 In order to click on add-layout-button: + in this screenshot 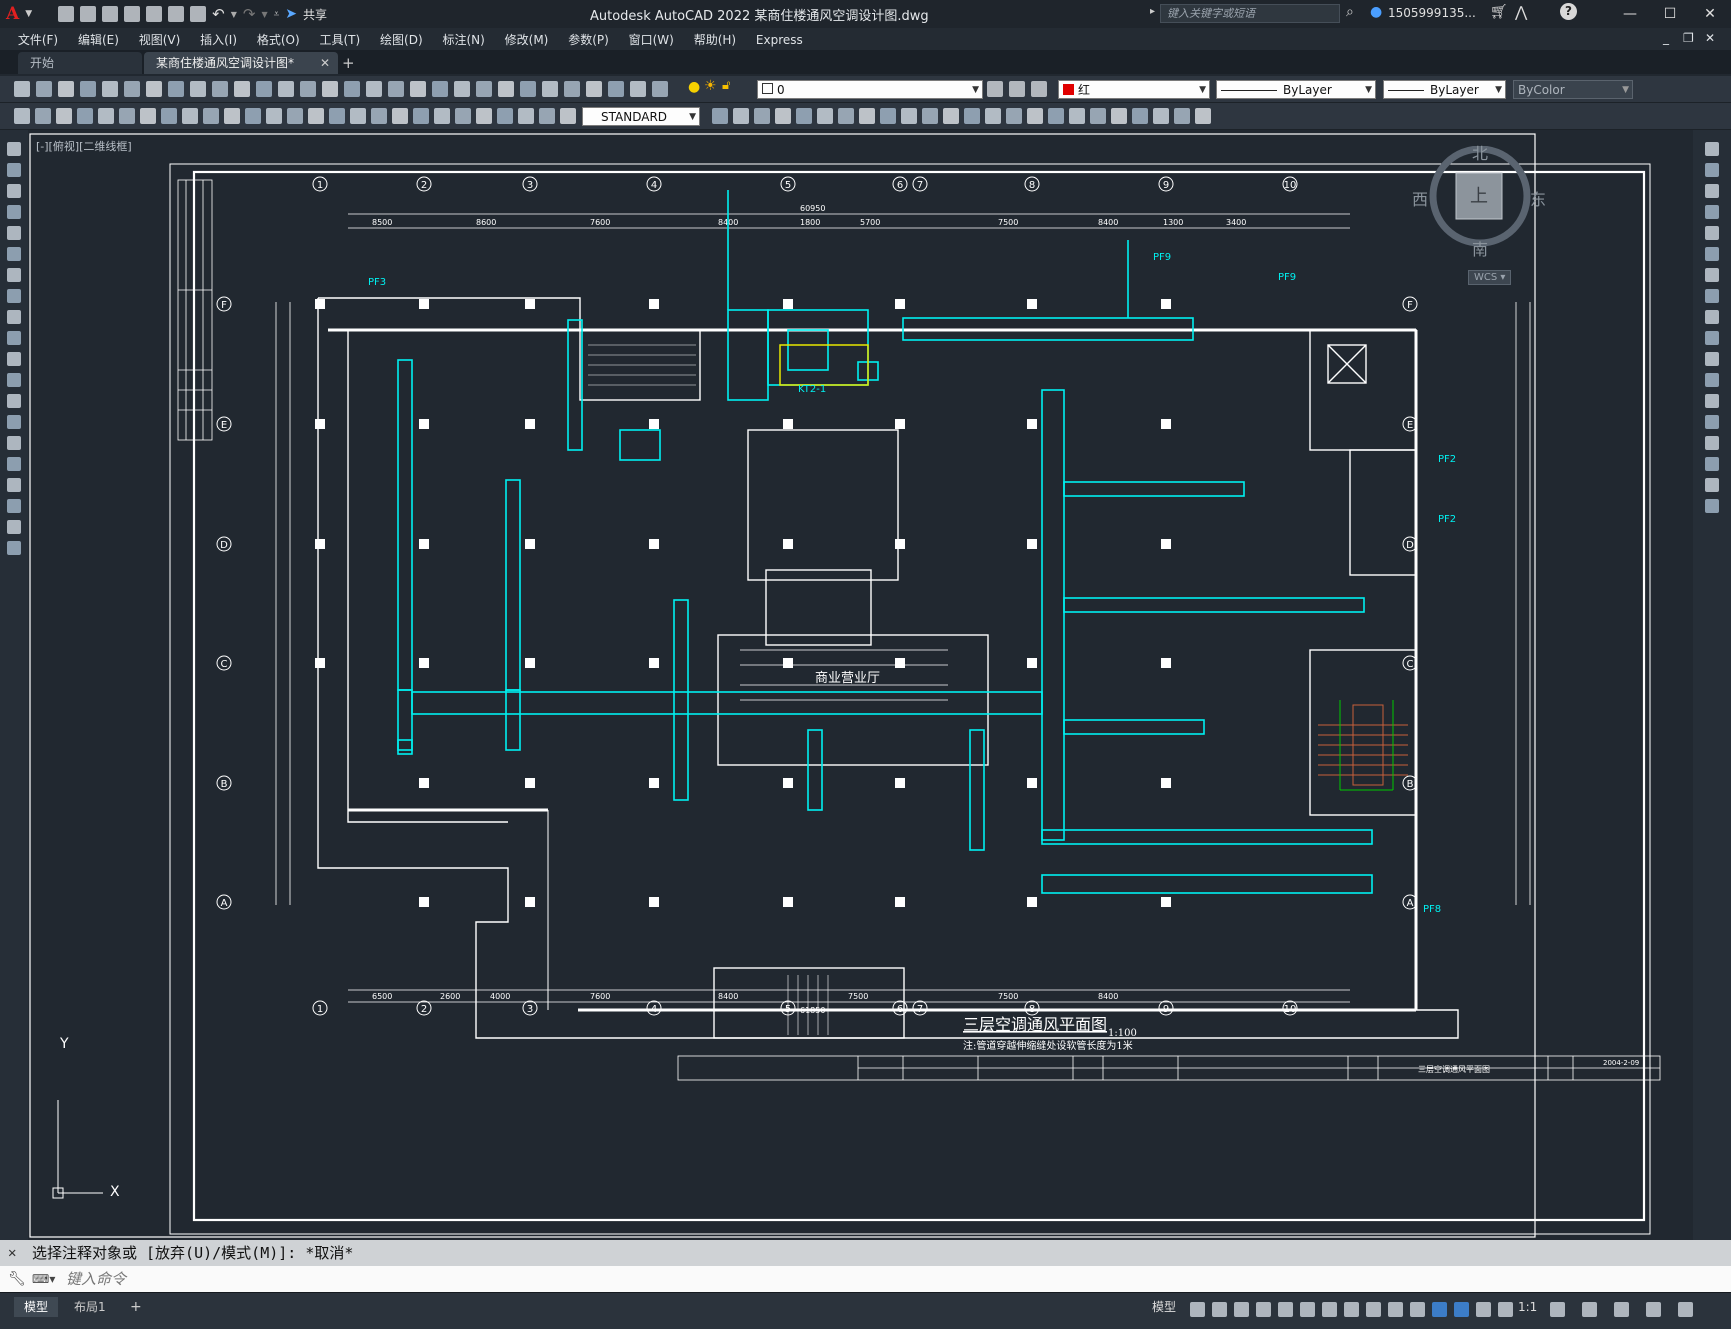, I will do `click(136, 1307)`.